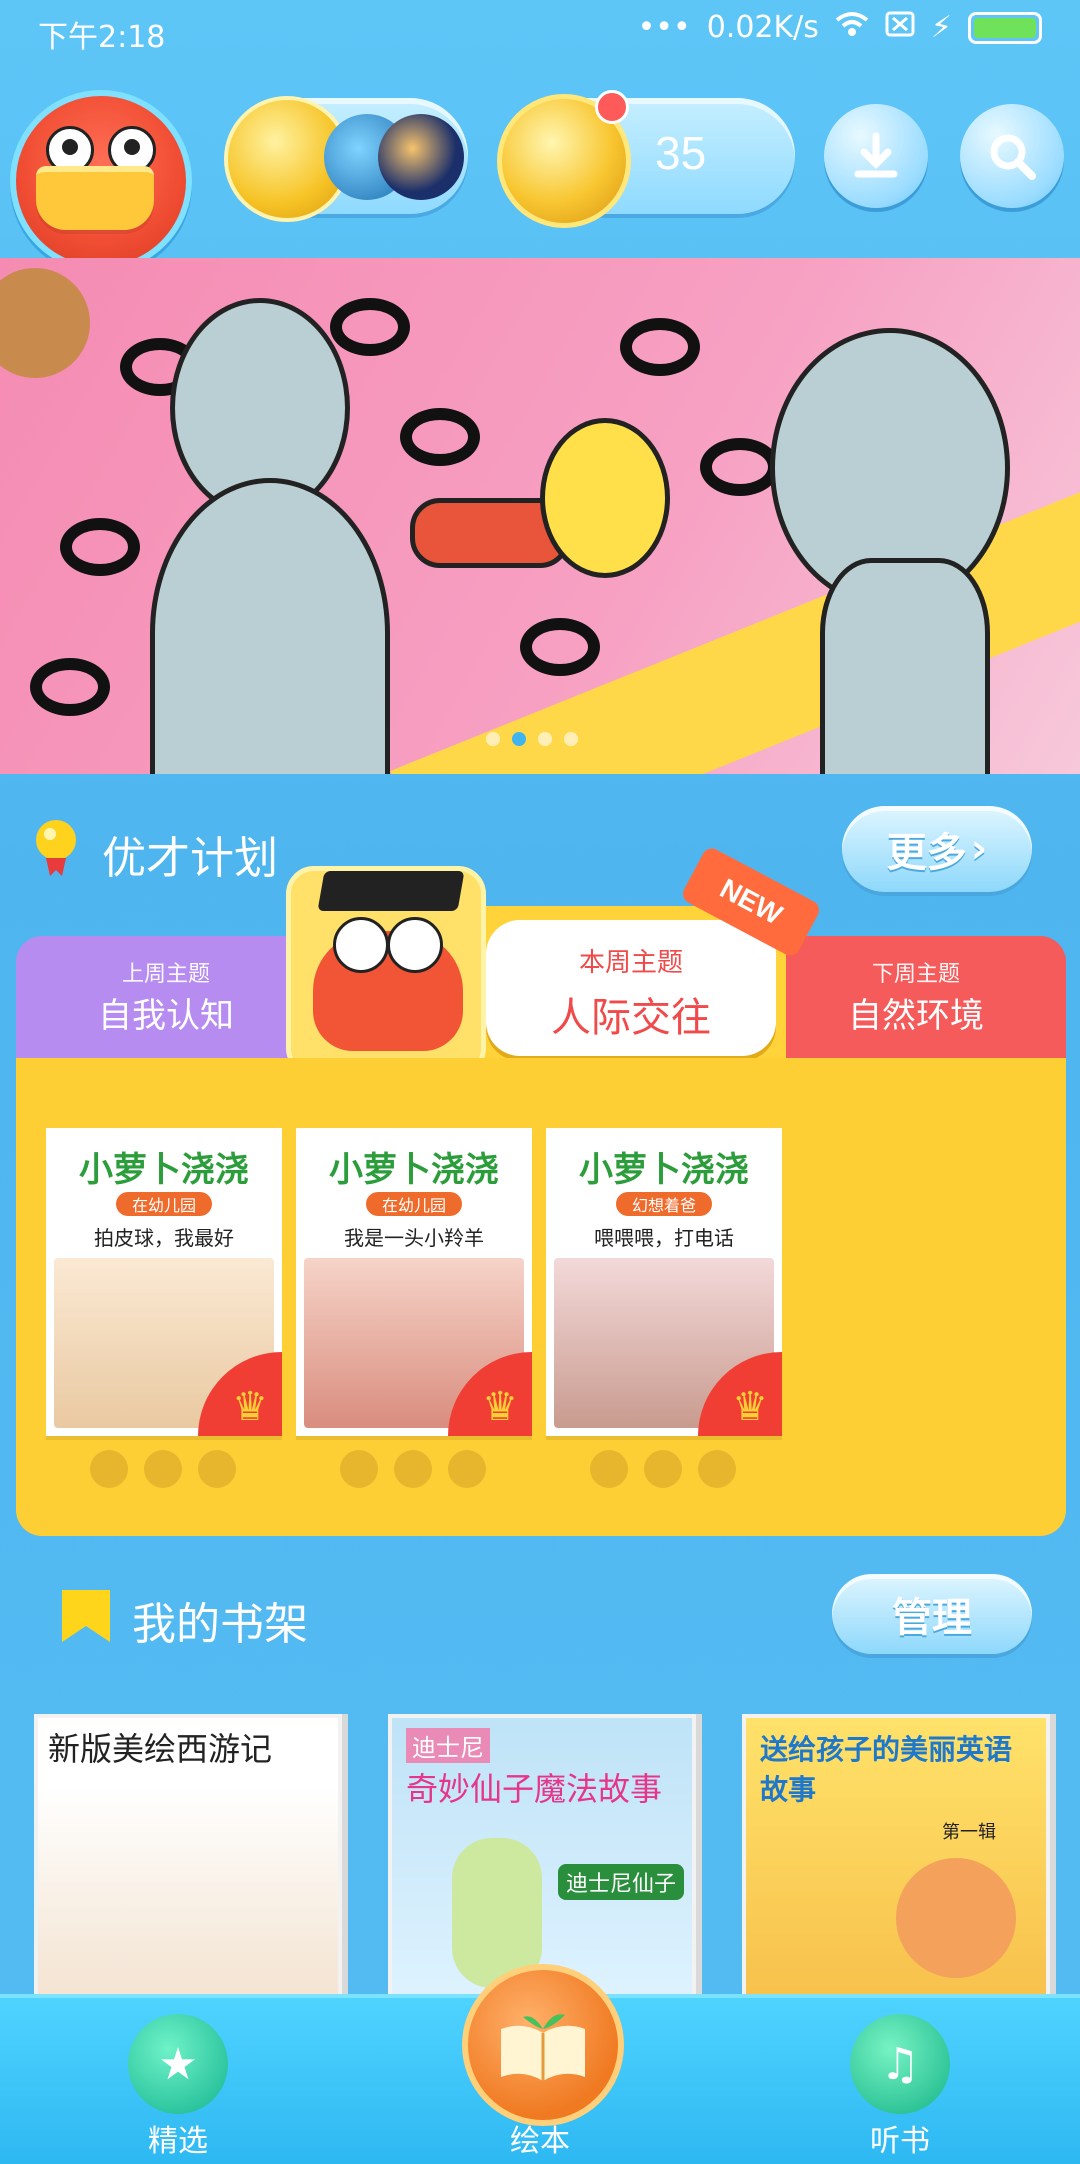 This screenshot has width=1080, height=2164. I want to click on last-week-theme: 自我认知, so click(166, 1016).